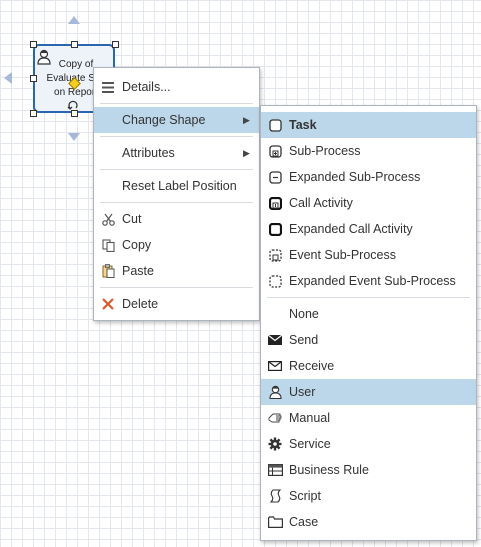  What do you see at coordinates (74, 137) in the screenshot?
I see `move-down-arrow` at bounding box center [74, 137].